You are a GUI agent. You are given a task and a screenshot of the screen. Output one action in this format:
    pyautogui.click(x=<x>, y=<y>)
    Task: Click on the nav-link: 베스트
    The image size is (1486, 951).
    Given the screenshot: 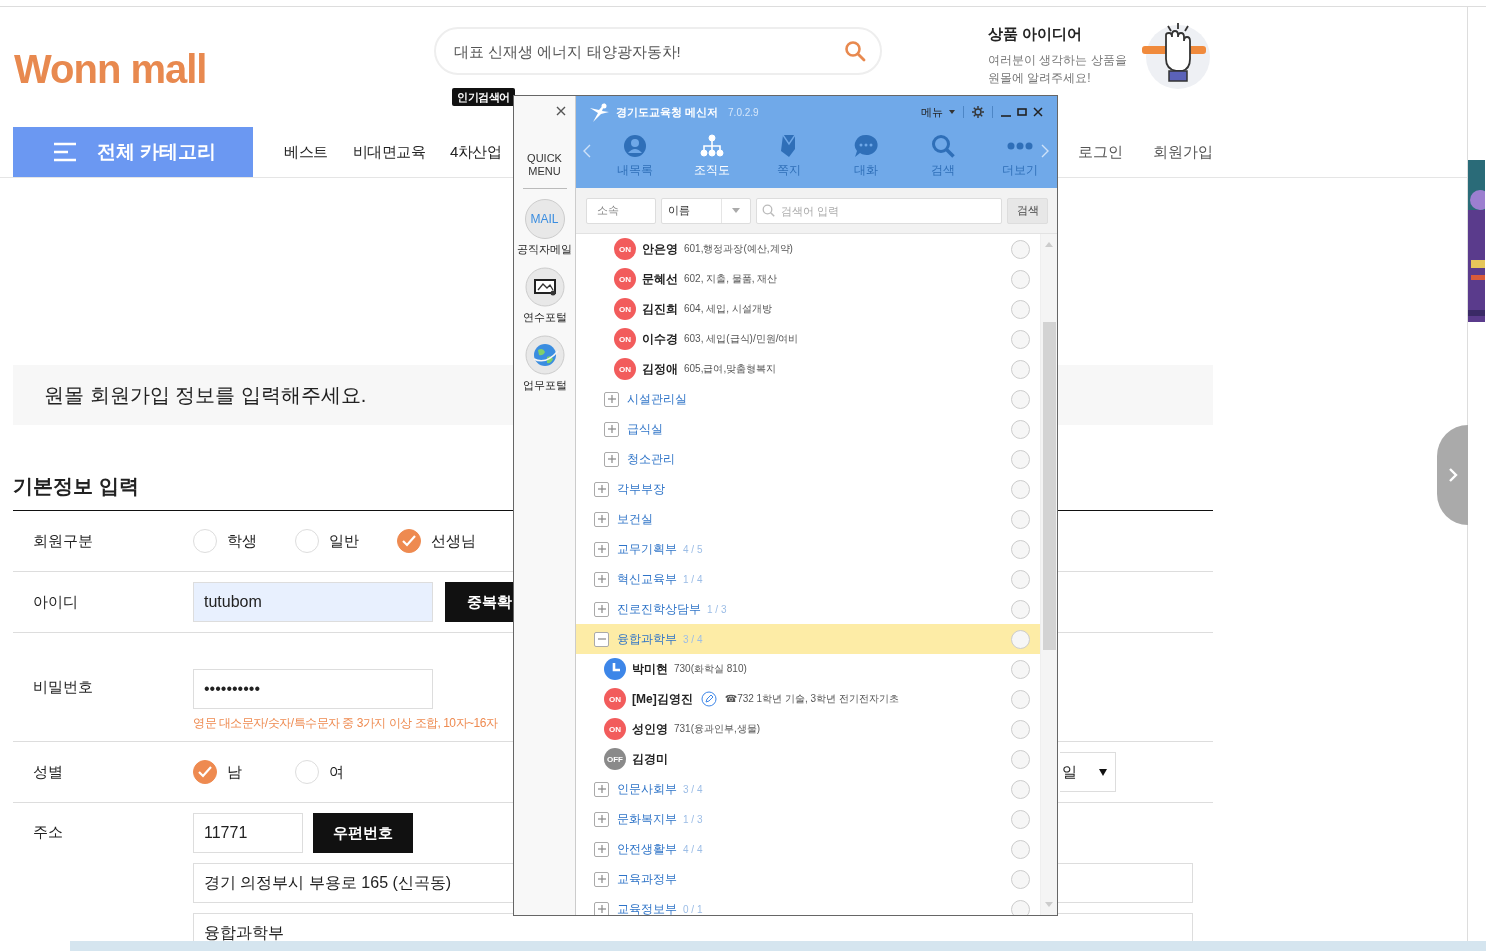 What is the action you would take?
    pyautogui.click(x=306, y=152)
    